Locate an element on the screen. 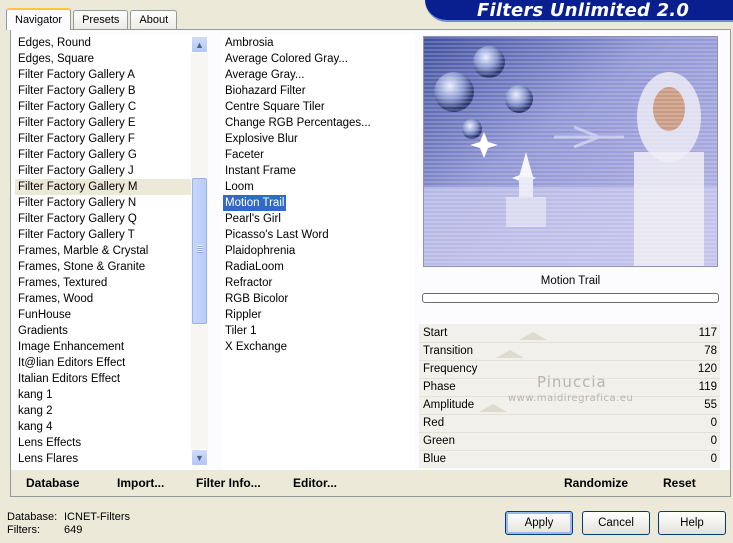 This screenshot has height=543, width=733. filter-item: Plaidophrenia is located at coordinates (318, 251).